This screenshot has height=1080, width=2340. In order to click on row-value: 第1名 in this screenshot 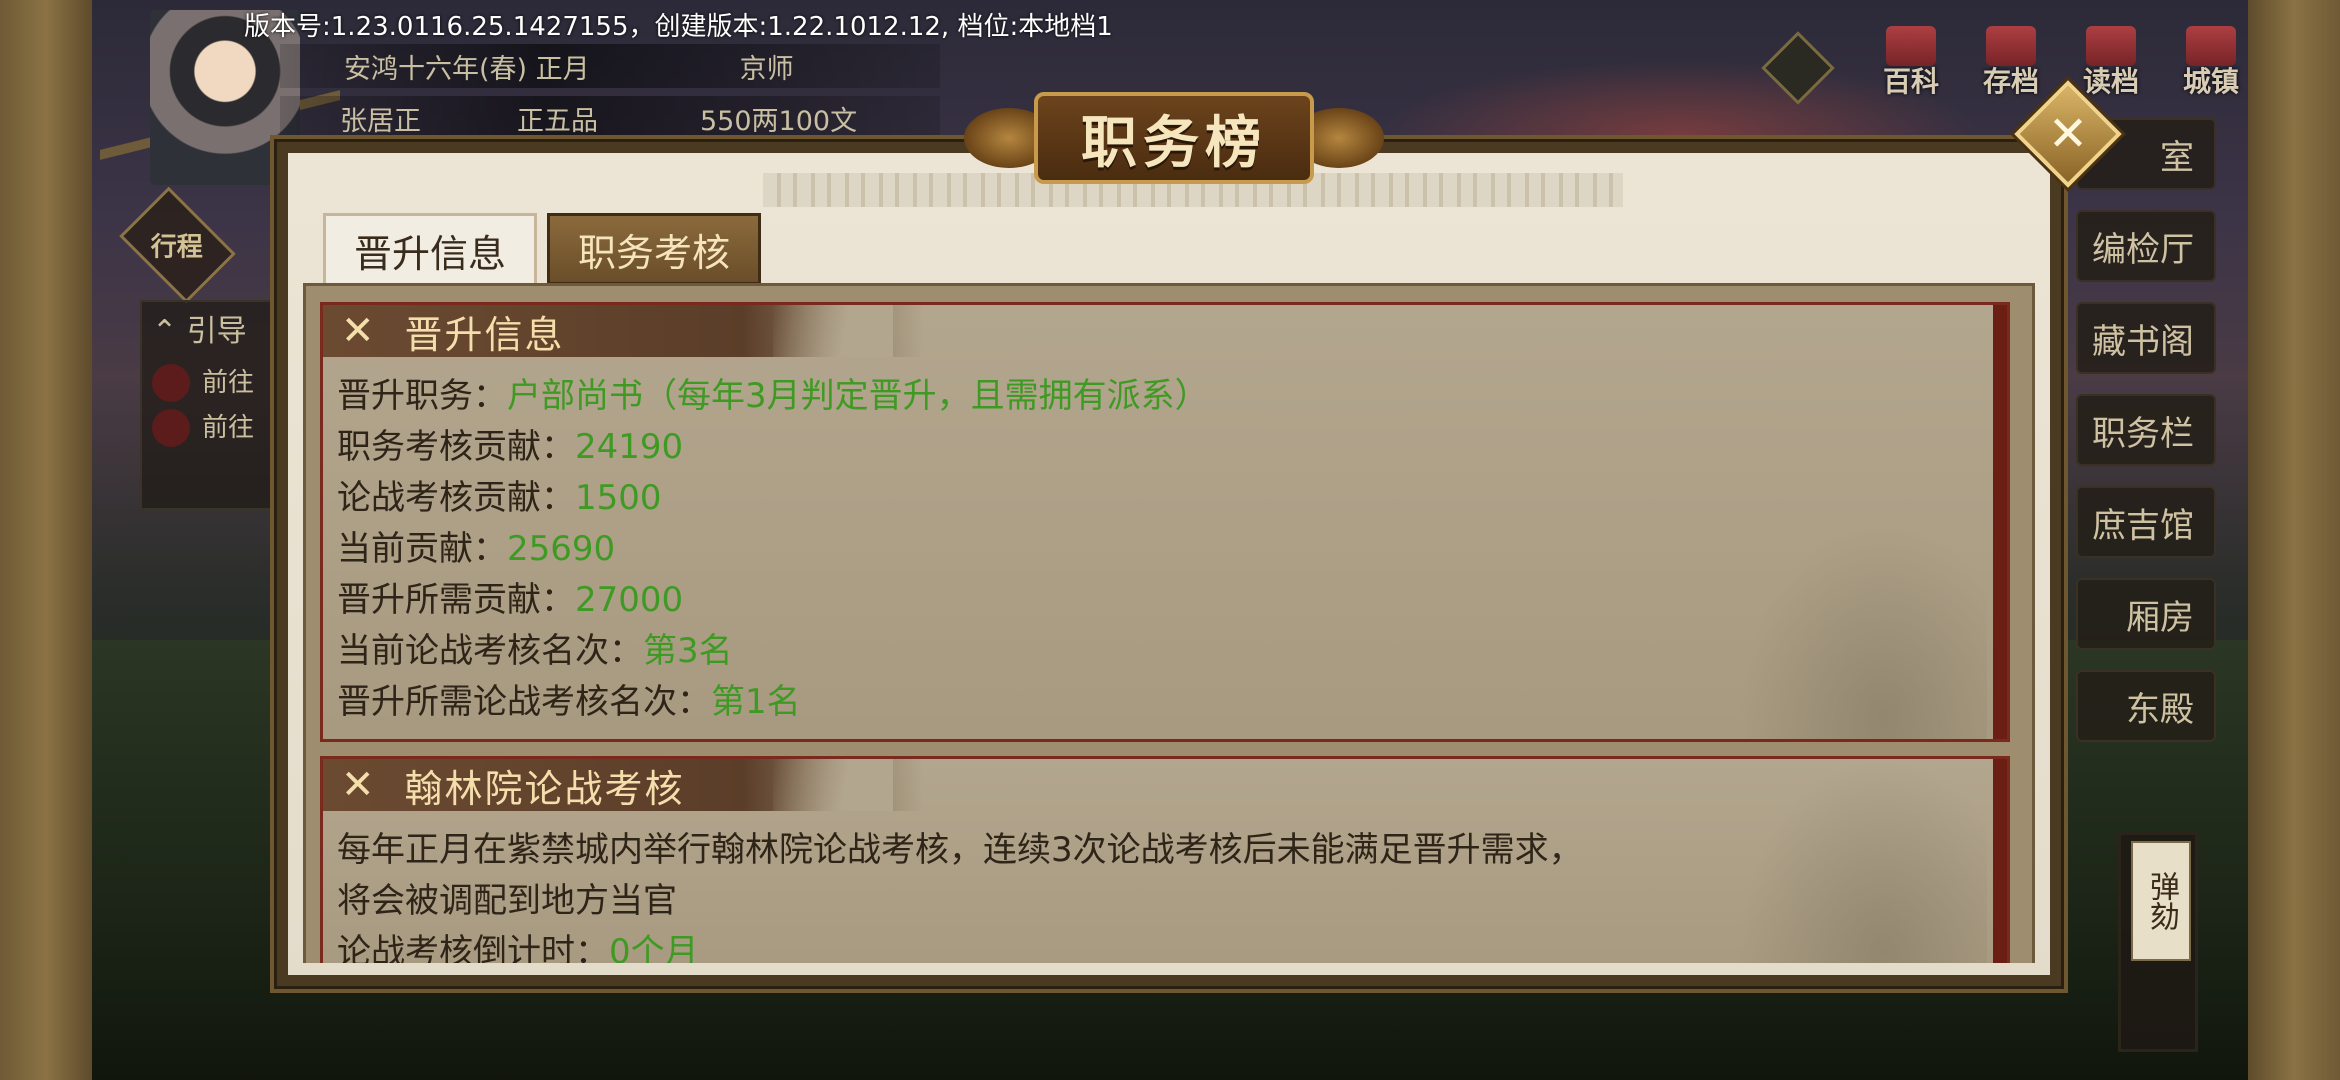, I will do `click(756, 702)`.